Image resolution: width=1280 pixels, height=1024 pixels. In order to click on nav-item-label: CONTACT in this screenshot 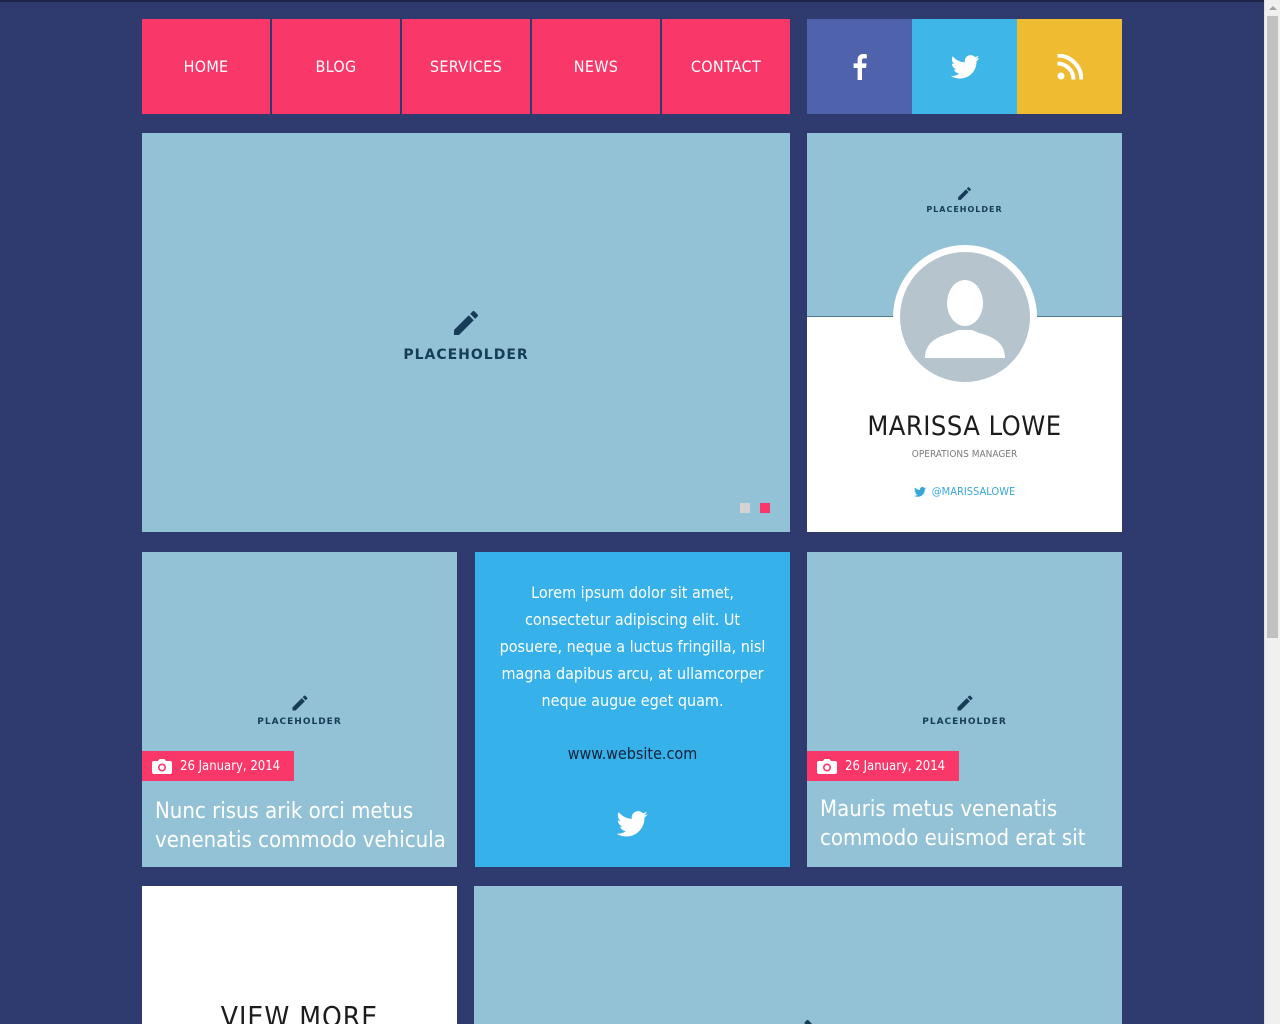, I will do `click(726, 66)`.